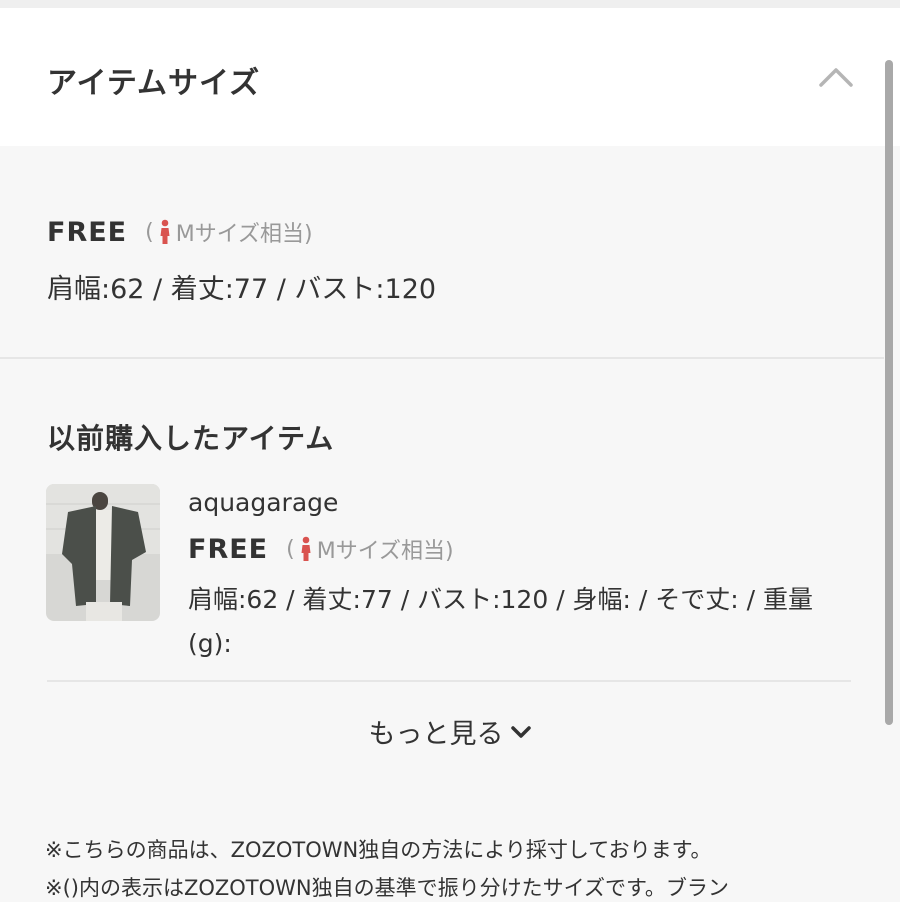 This screenshot has width=900, height=902. What do you see at coordinates (154, 83) in the screenshot?
I see `page-title: アイテムサイズ` at bounding box center [154, 83].